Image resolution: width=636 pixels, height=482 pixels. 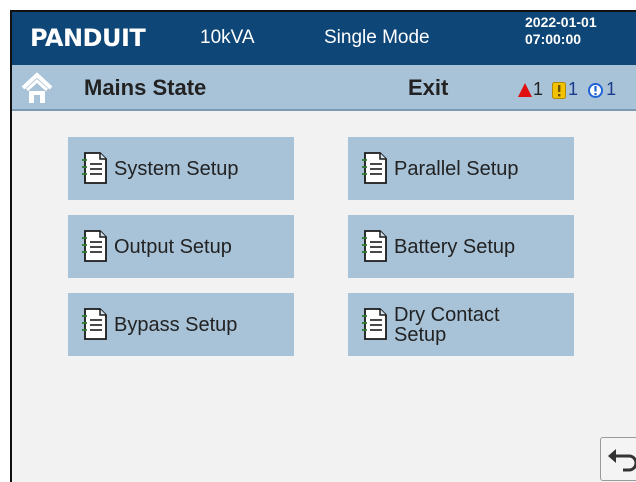 What do you see at coordinates (525, 90) in the screenshot?
I see `critical-alarm-icon` at bounding box center [525, 90].